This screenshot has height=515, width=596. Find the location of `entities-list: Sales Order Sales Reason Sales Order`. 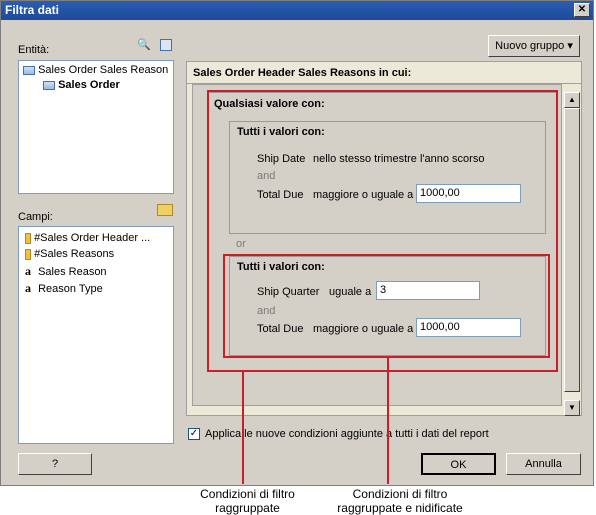

entities-list: Sales Order Sales Reason Sales Order is located at coordinates (96, 127).